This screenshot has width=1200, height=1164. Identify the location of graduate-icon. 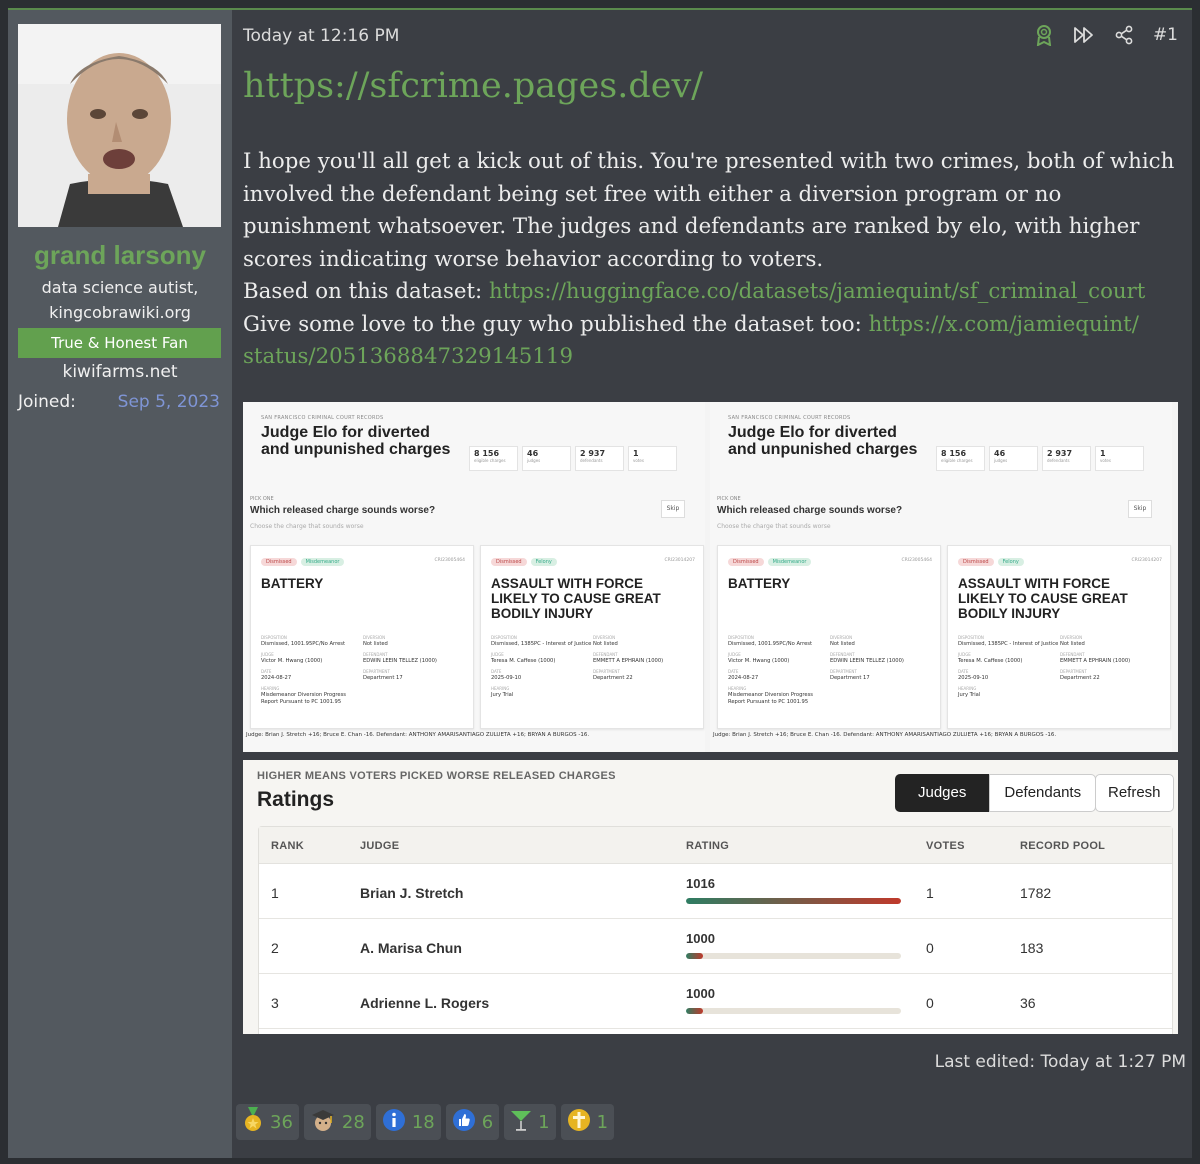
(323, 1122).